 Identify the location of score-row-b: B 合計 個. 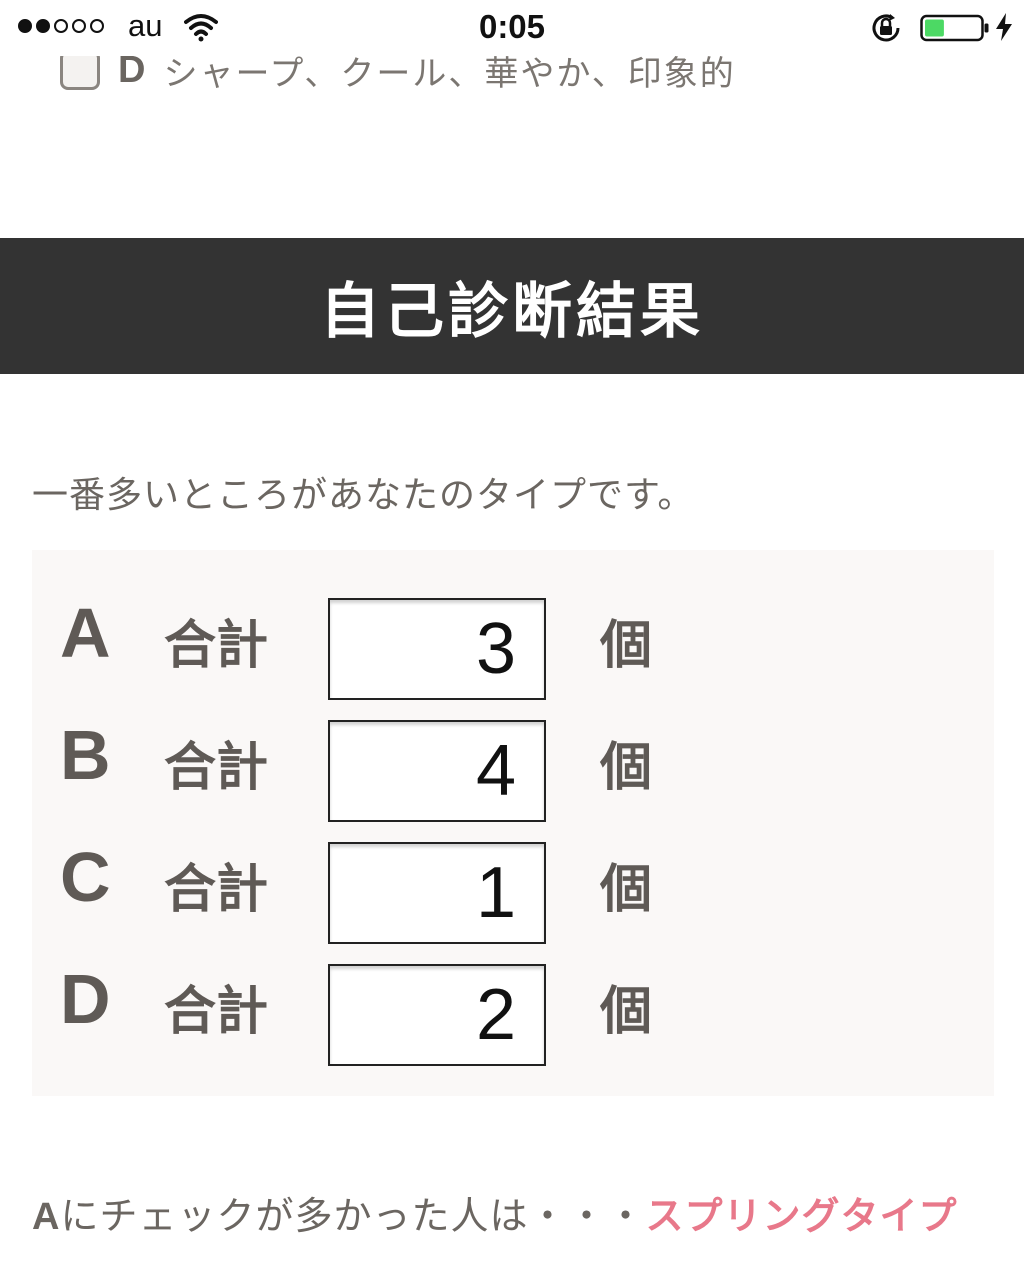
(513, 772).